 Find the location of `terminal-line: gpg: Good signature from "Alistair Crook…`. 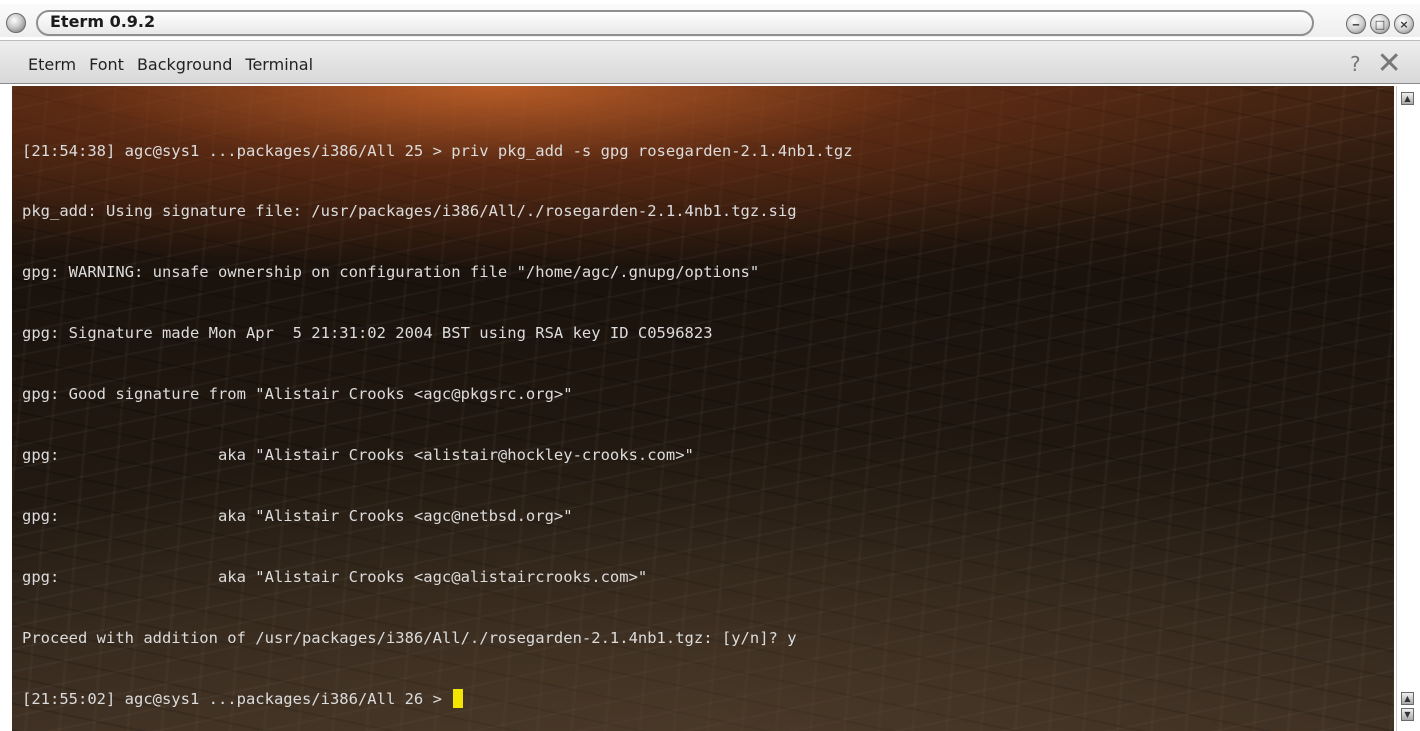

terminal-line: gpg: Good signature from "Alistair Crook… is located at coordinates (297, 394).